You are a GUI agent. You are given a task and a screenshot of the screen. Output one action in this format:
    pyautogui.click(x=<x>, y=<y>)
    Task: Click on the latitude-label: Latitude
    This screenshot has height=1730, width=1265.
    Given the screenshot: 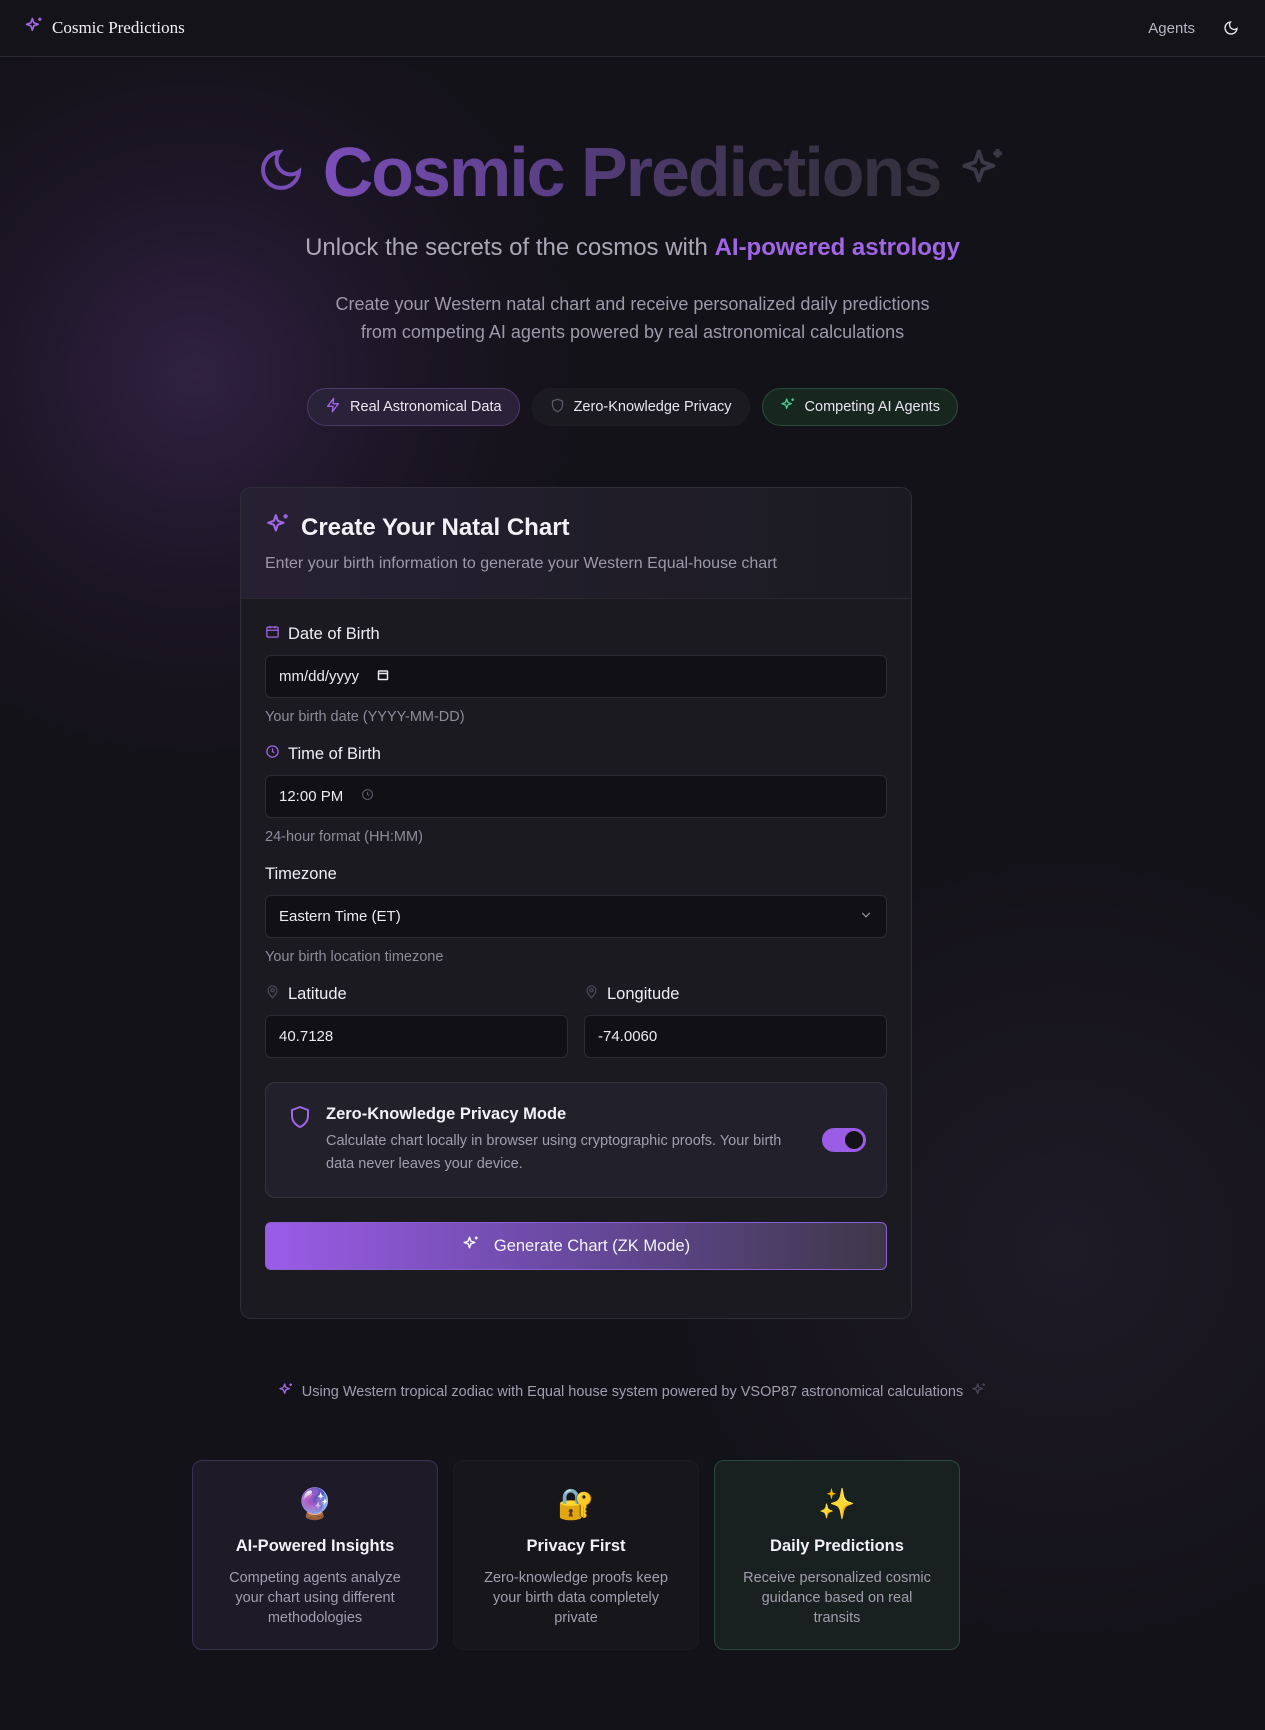 What is the action you would take?
    pyautogui.click(x=317, y=993)
    